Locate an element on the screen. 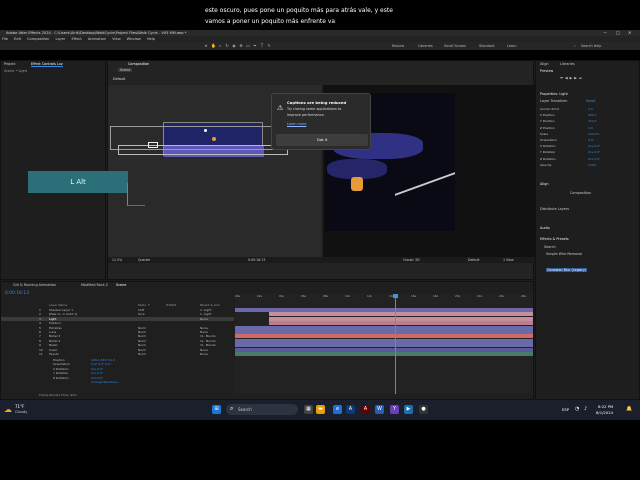 This screenshot has width=640, height=480. blue-app-icon: ▶ is located at coordinates (408, 409).